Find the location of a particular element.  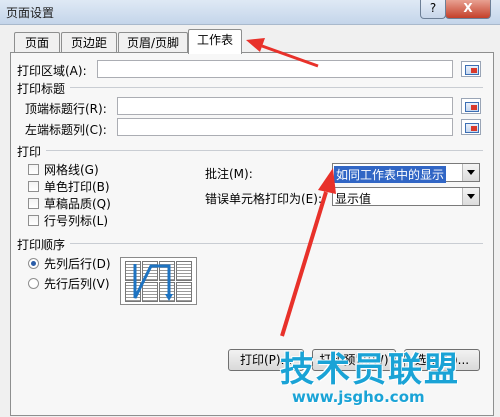

cols-collapse-icon is located at coordinates (471, 127).